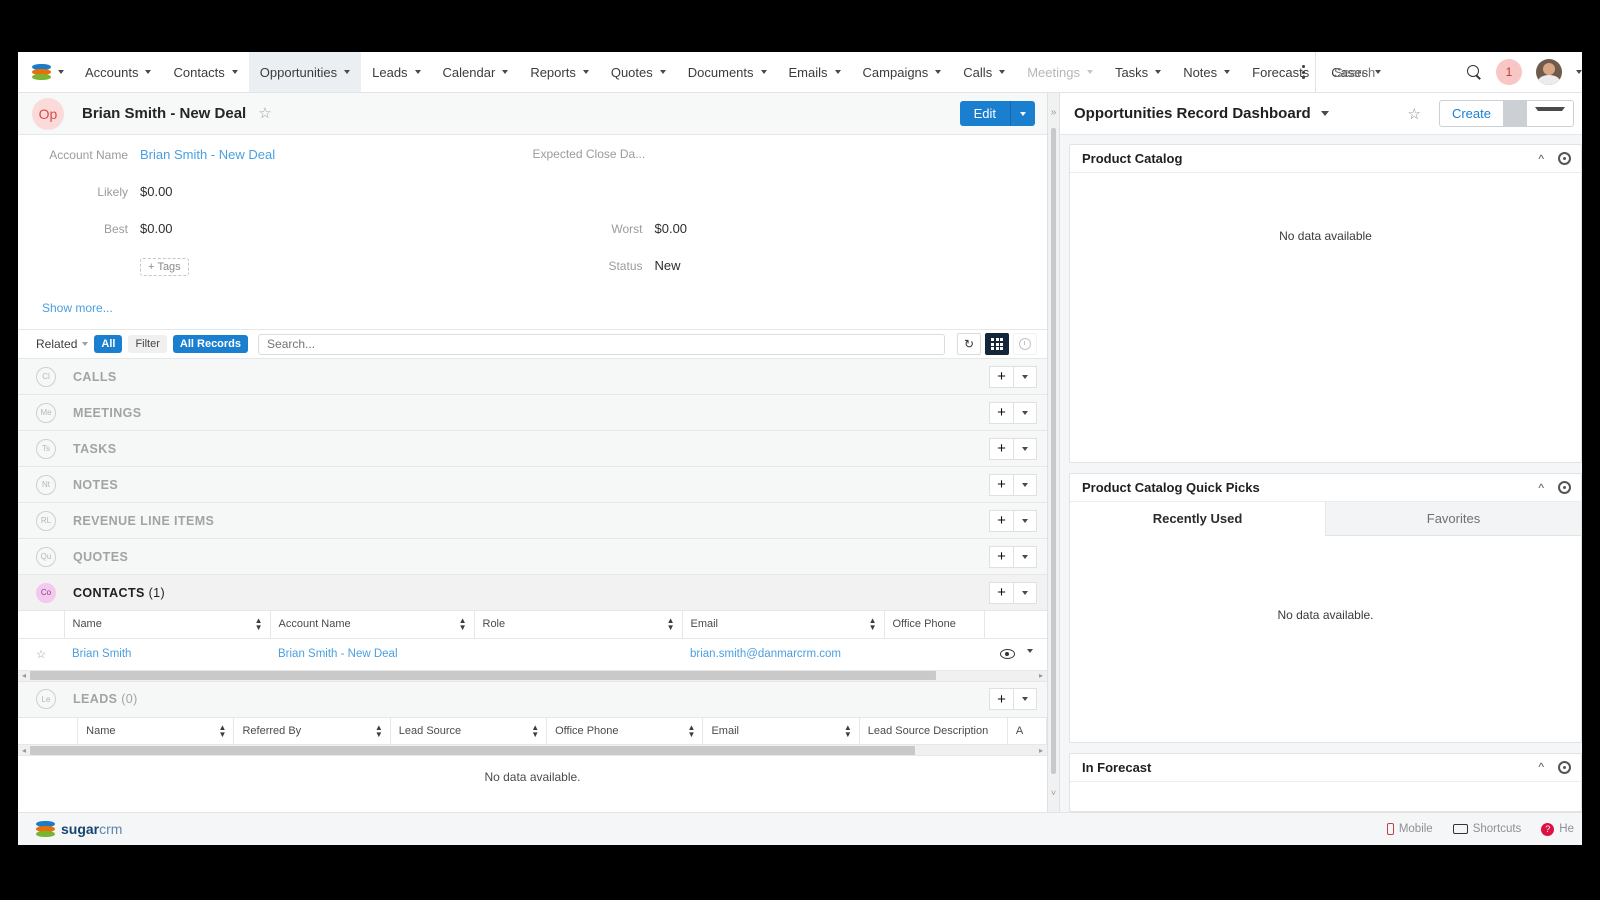  What do you see at coordinates (1029, 651) in the screenshot?
I see `row-menu-chevron-down-icon` at bounding box center [1029, 651].